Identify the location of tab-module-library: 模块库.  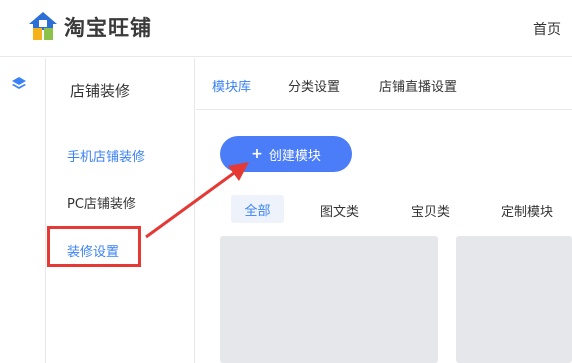
(231, 85).